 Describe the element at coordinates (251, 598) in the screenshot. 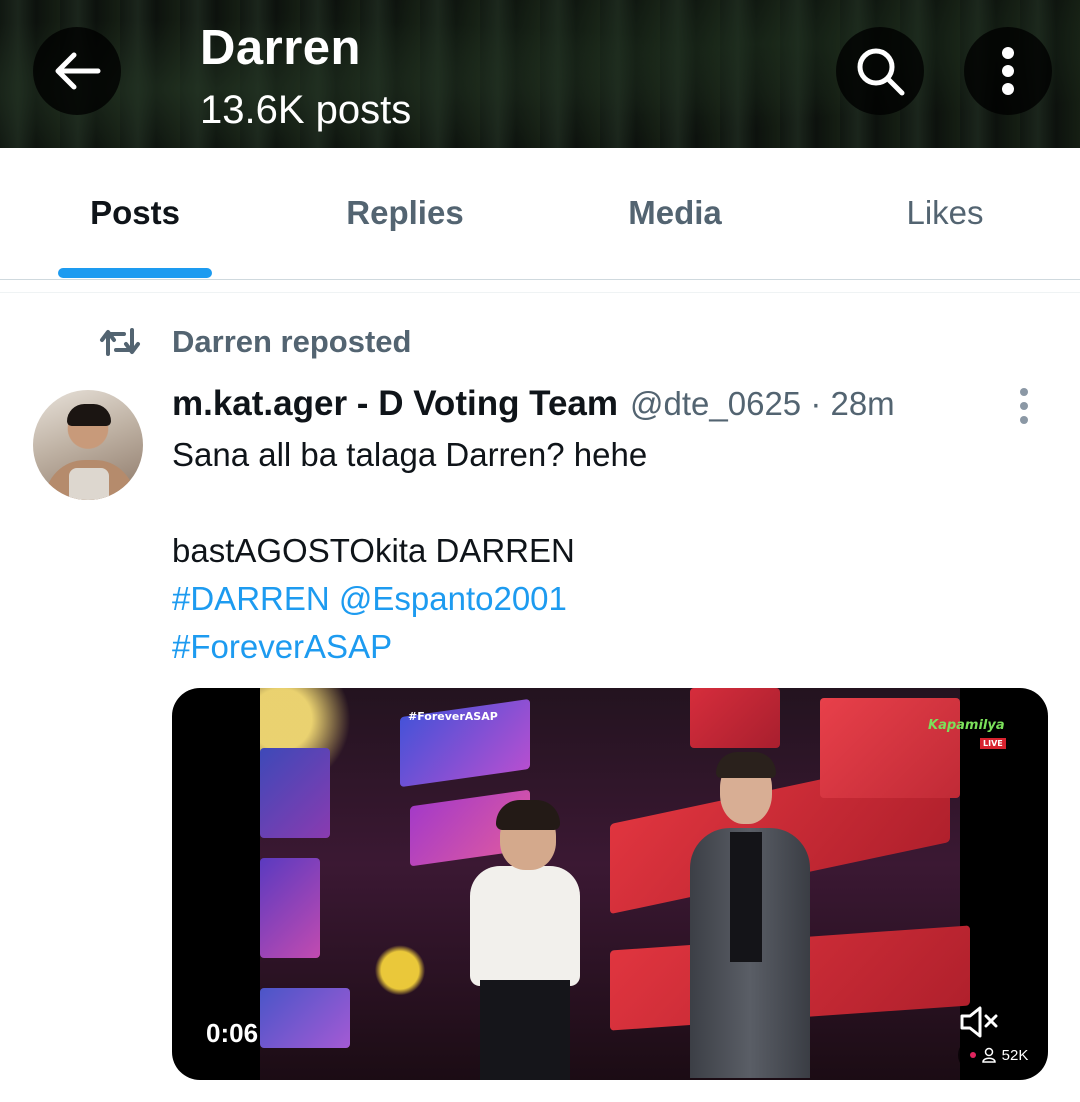

I see `hashtag-link: #DARREN` at that location.